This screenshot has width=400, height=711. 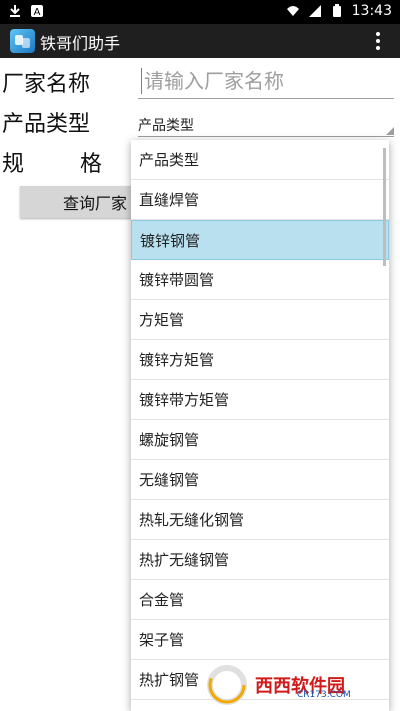 What do you see at coordinates (260, 200) in the screenshot?
I see `dropdown-item: 直缝焊管` at bounding box center [260, 200].